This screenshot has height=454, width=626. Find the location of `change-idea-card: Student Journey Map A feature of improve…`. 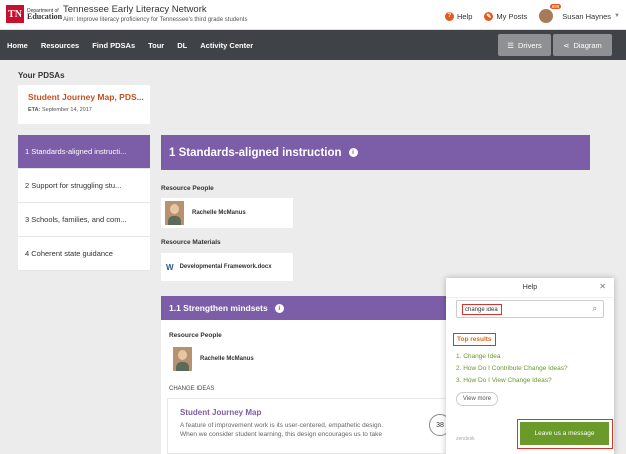

change-idea-card: Student Journey Map A feature of improve… is located at coordinates (317, 426).